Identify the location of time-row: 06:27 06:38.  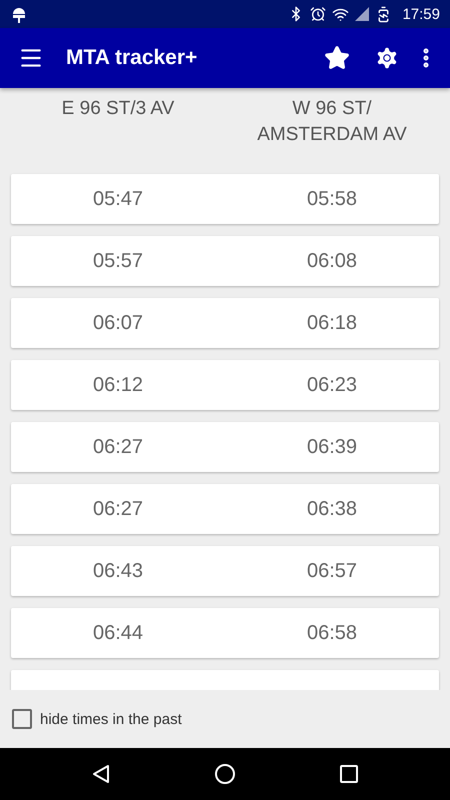
(225, 509).